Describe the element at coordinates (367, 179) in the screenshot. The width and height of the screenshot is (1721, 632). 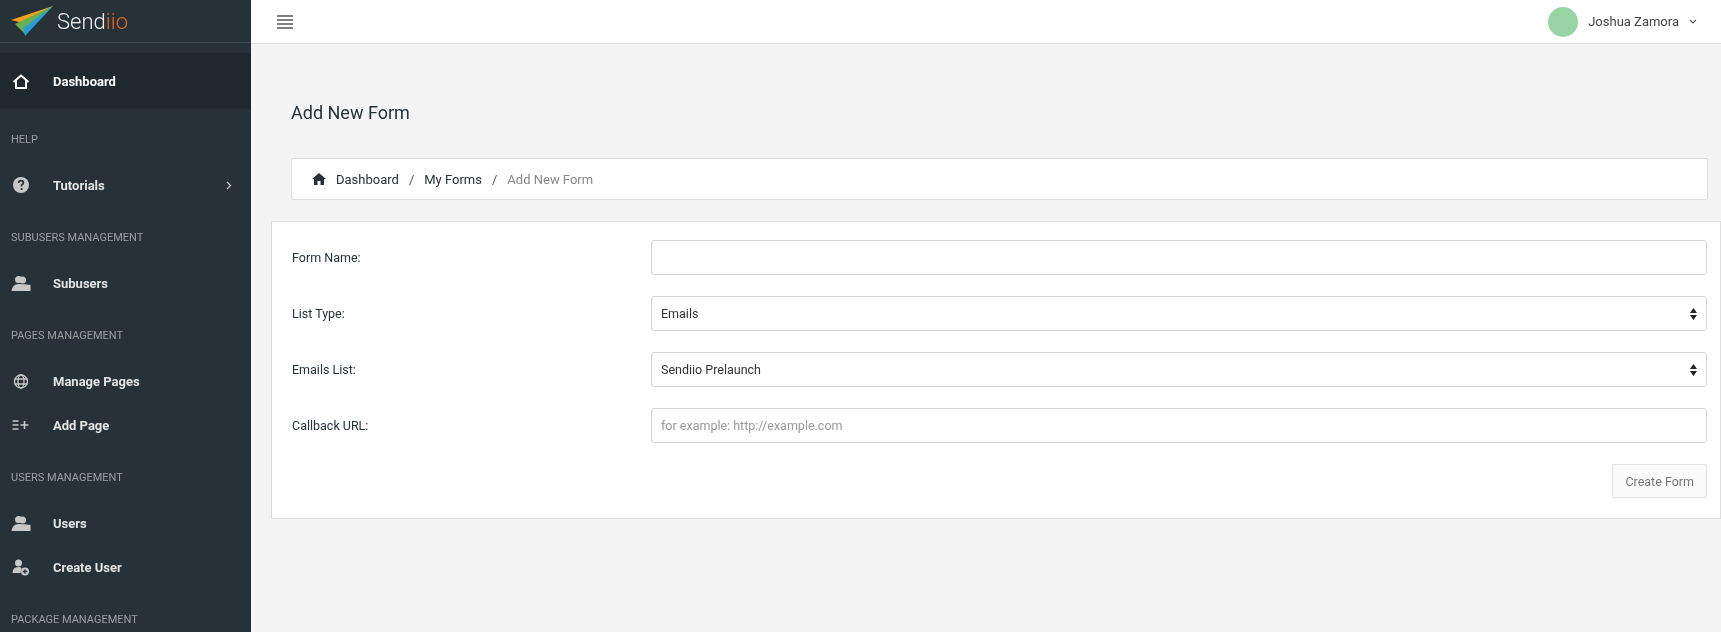
I see `breadcrumb-link: Dashboard` at that location.